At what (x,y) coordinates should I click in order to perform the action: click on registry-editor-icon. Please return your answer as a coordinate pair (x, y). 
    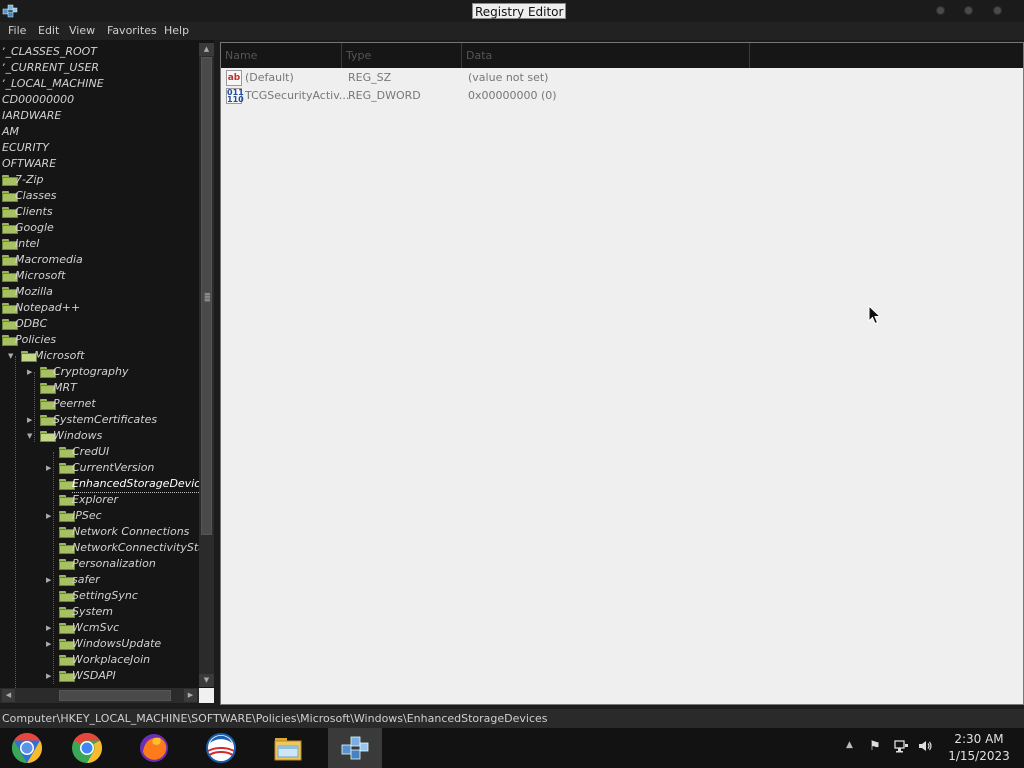
    Looking at the image, I should click on (355, 748).